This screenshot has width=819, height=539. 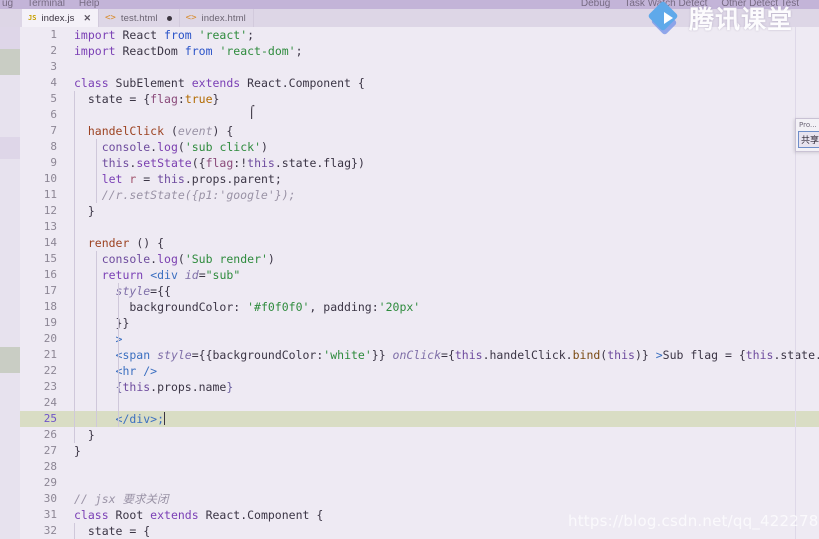 What do you see at coordinates (442, 291) in the screenshot?
I see `code-line-content: style={{` at bounding box center [442, 291].